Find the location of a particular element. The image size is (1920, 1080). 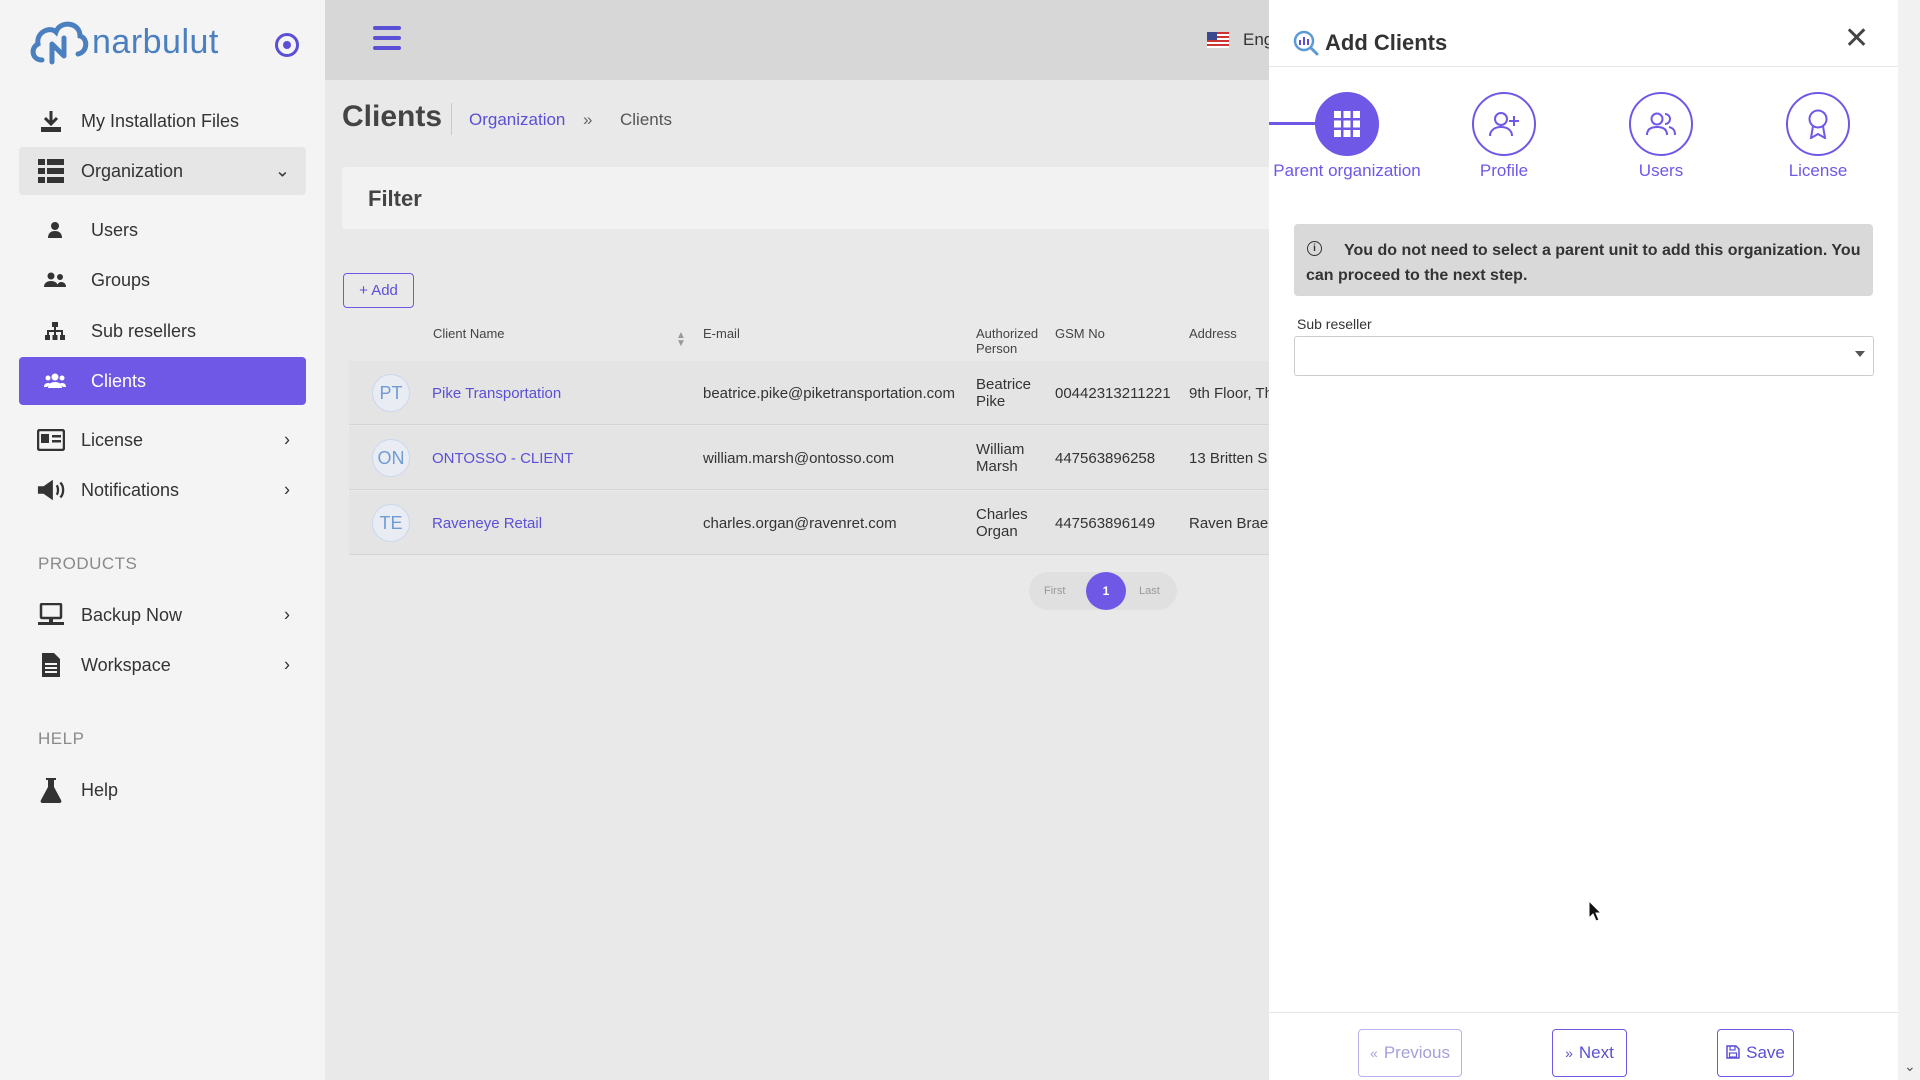

avatar: TE is located at coordinates (391, 523).